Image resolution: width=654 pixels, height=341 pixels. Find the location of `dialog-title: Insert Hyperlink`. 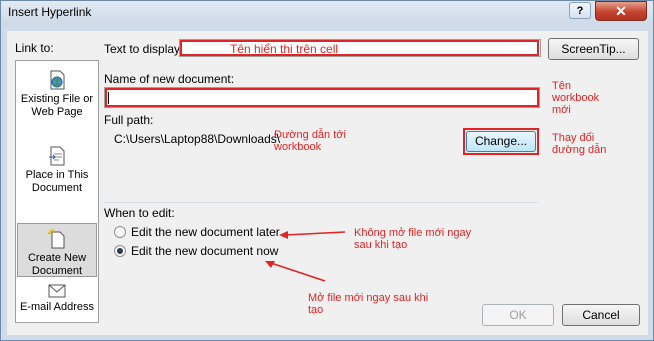

dialog-title: Insert Hyperlink is located at coordinates (50, 12).